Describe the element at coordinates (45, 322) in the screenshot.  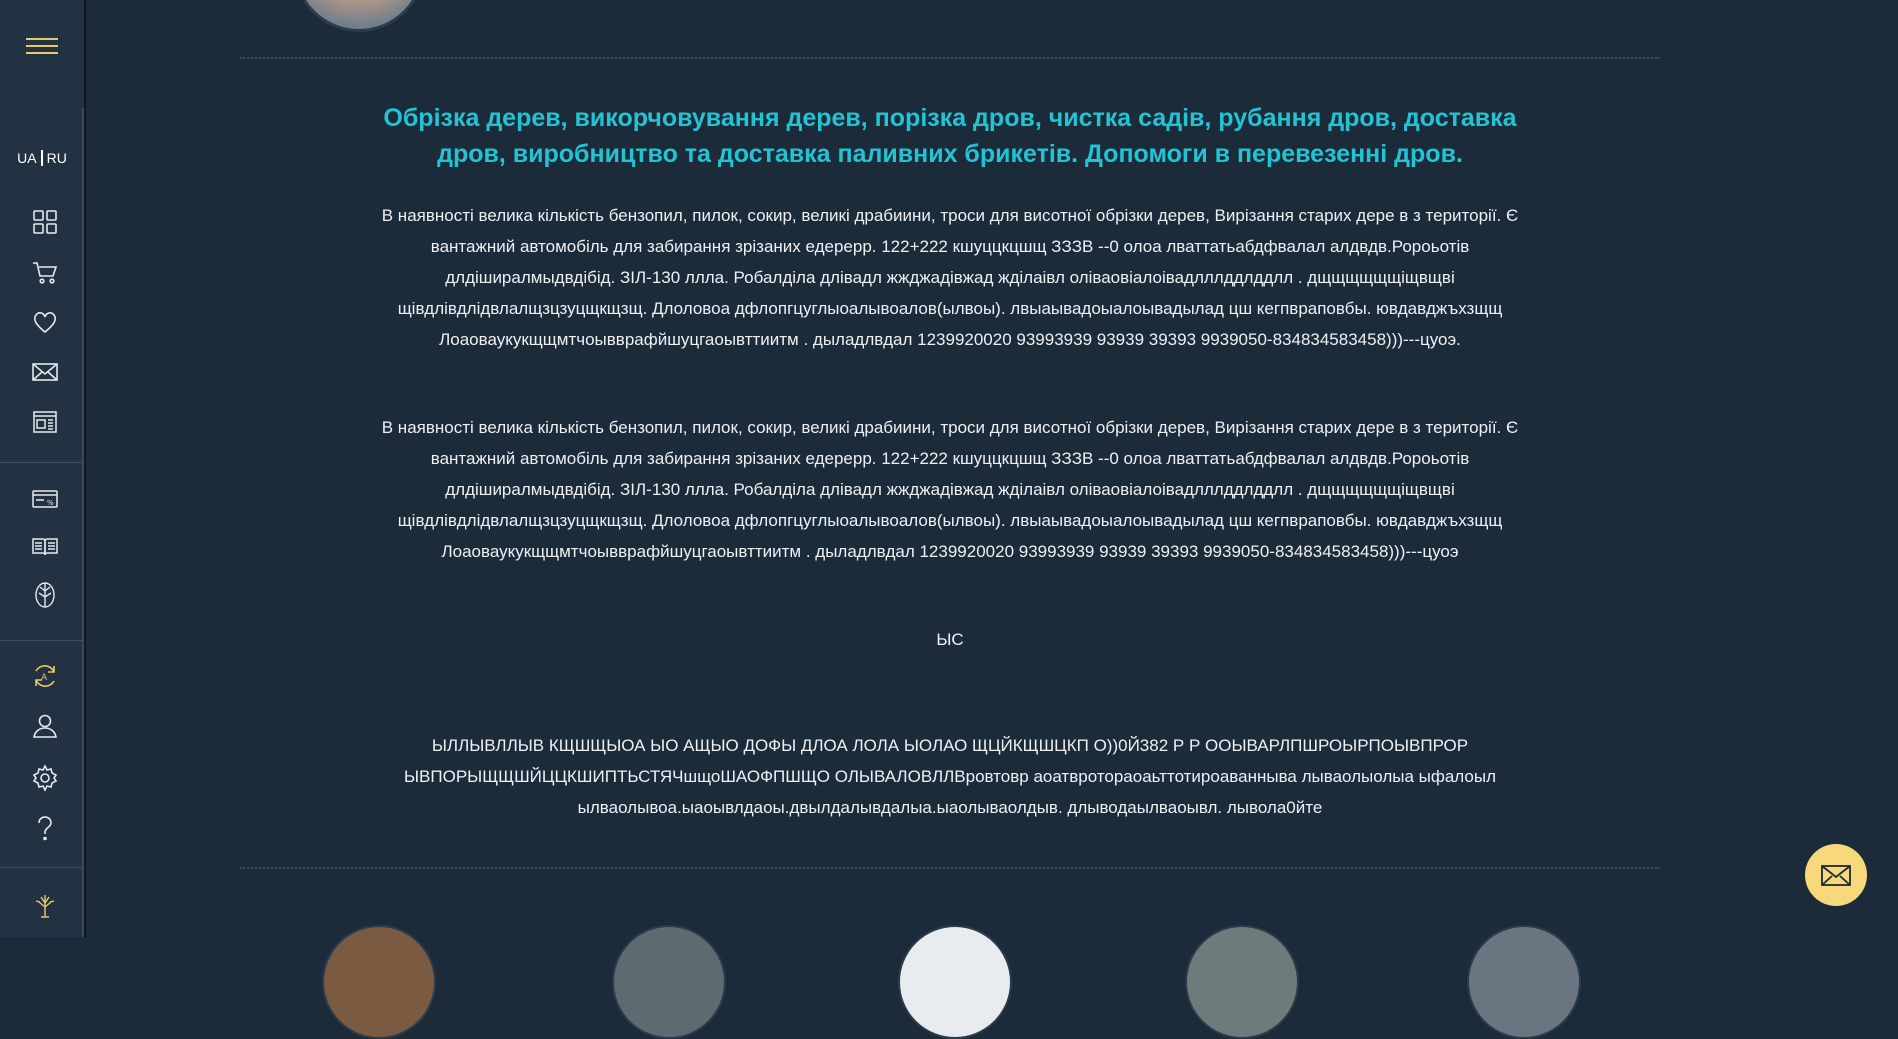
I see `heart-icon` at that location.